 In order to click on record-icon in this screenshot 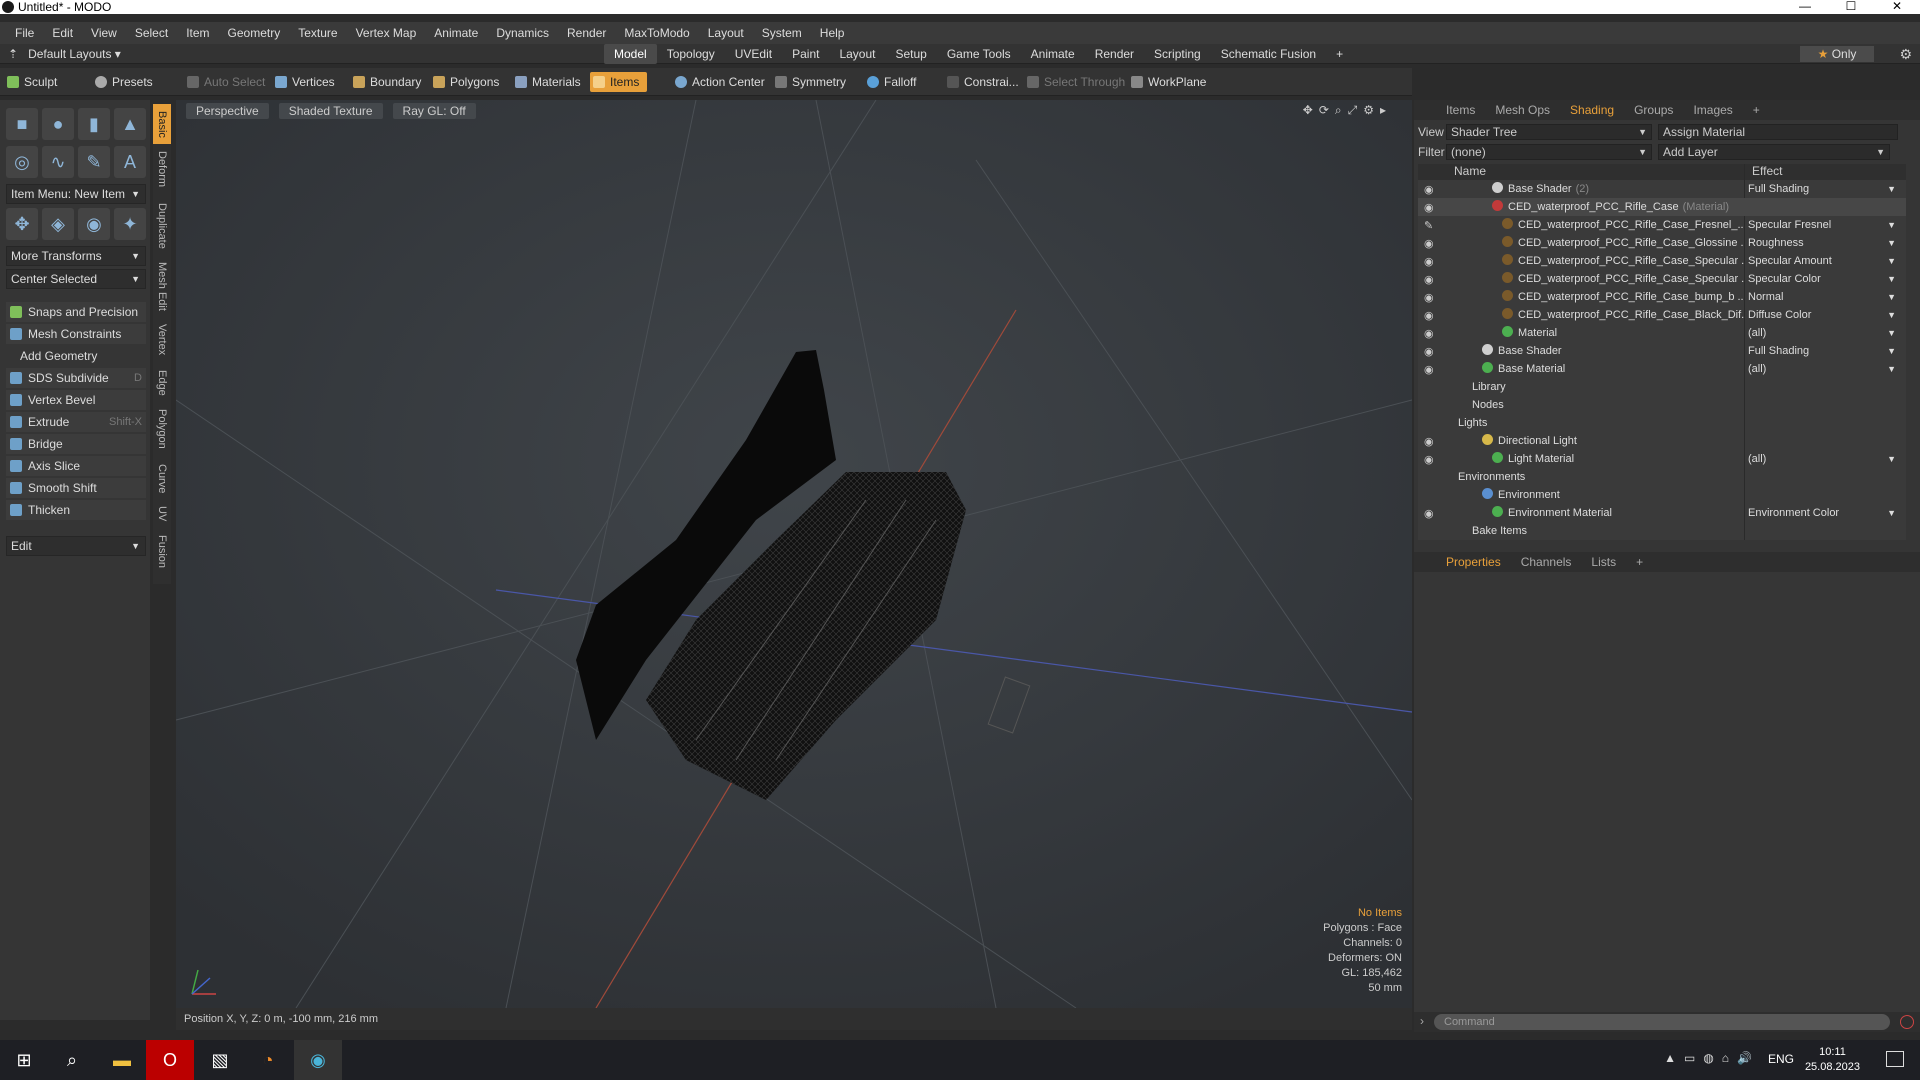, I will do `click(1907, 1022)`.